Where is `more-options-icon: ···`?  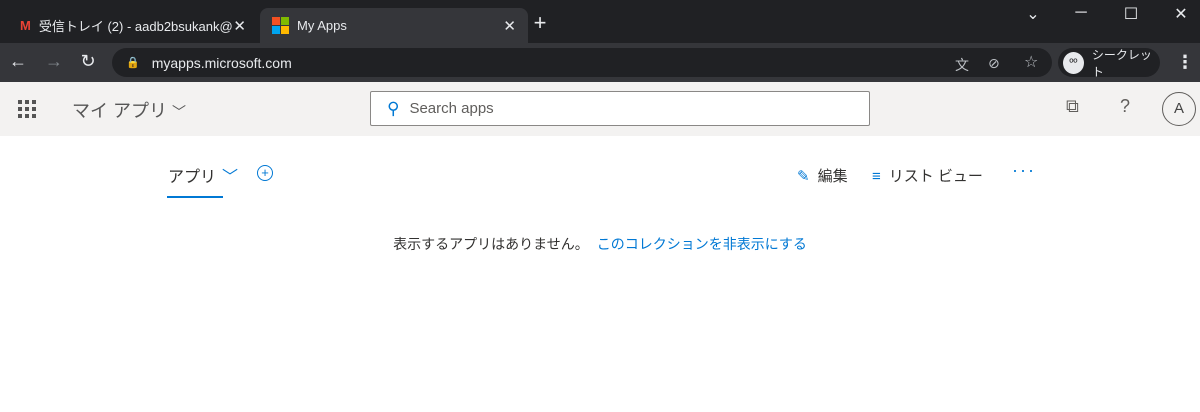 more-options-icon: ··· is located at coordinates (1024, 170).